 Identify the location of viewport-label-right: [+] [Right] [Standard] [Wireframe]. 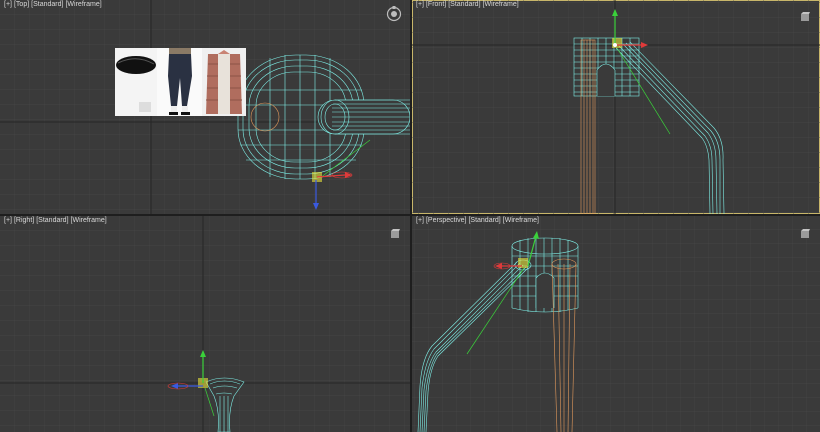
(56, 220).